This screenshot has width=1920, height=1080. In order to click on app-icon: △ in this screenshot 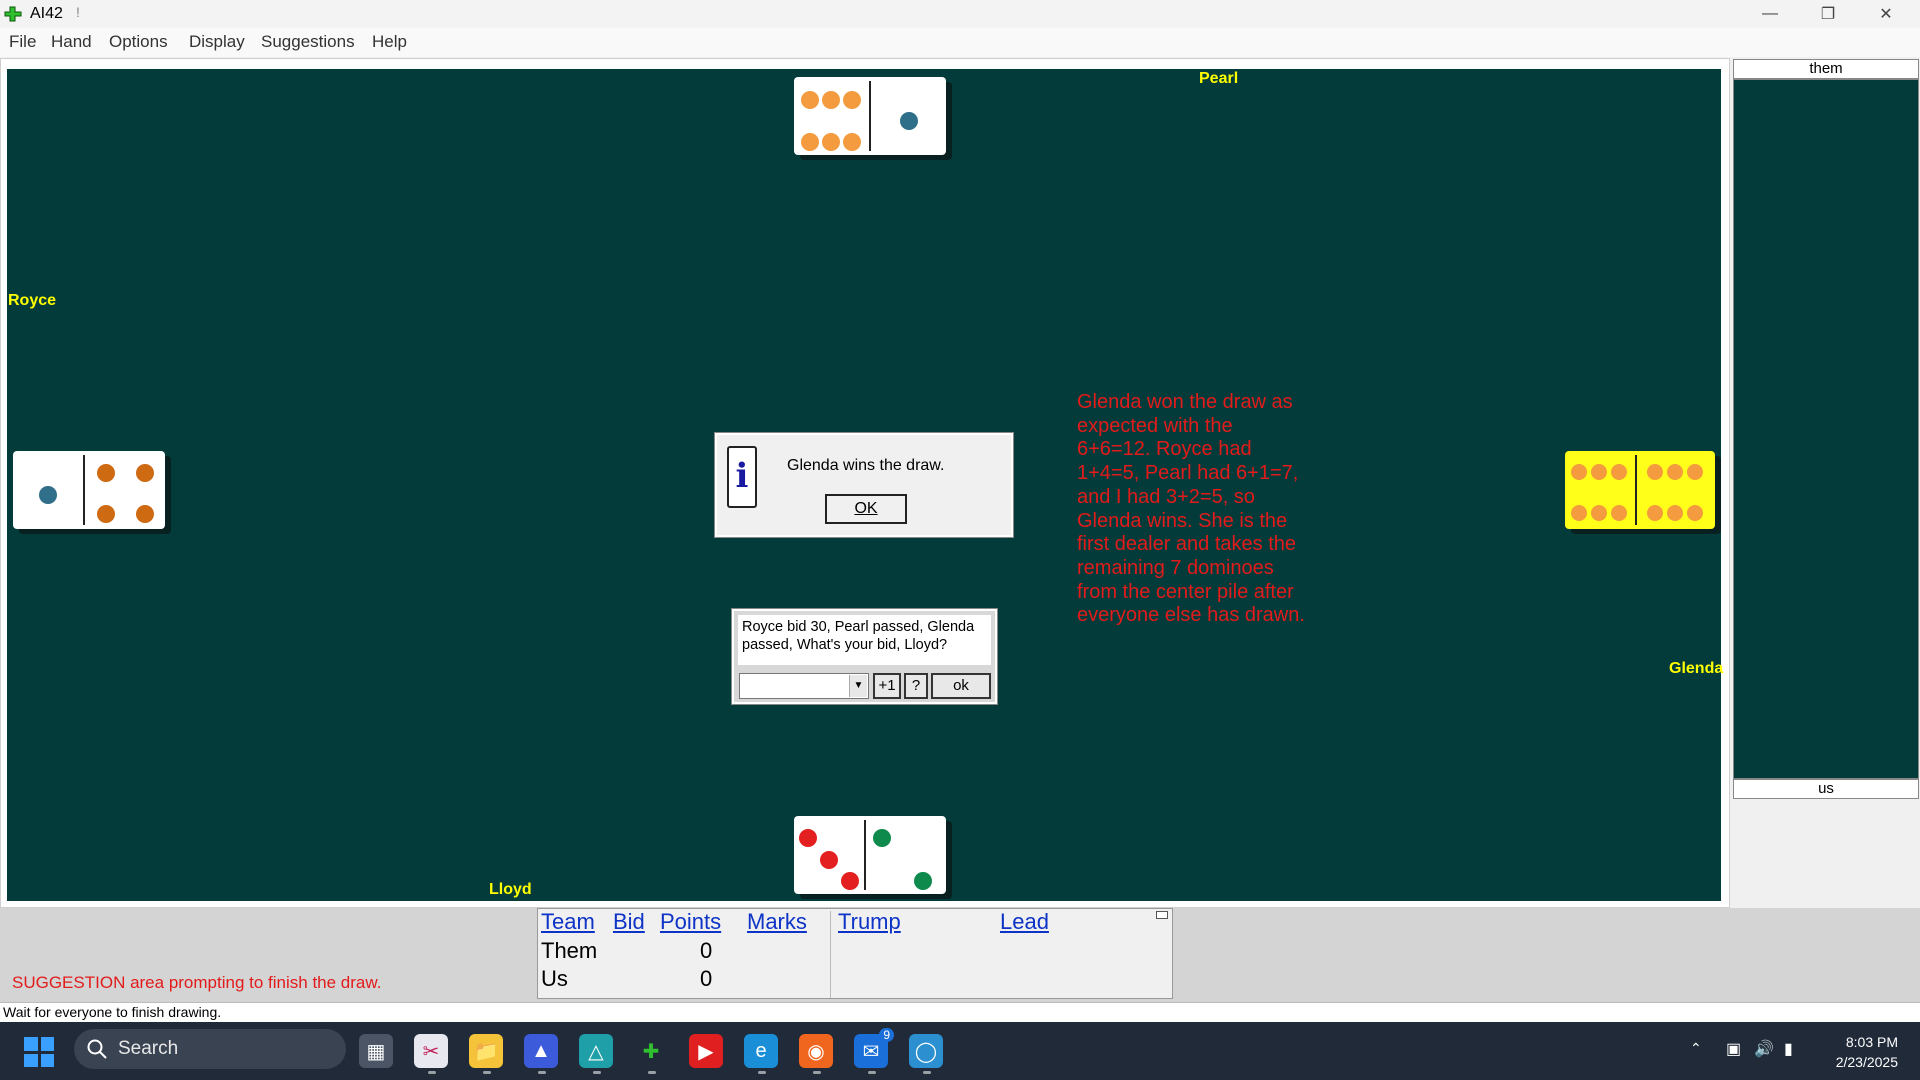, I will do `click(596, 1051)`.